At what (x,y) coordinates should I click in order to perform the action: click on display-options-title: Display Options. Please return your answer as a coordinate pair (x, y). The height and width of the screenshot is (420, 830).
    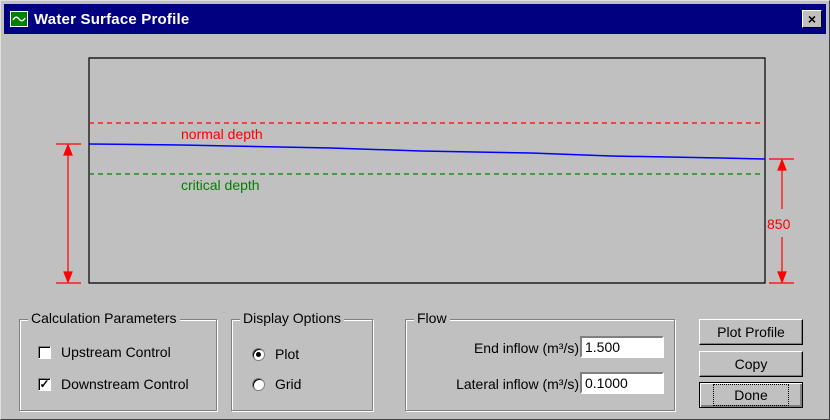
    Looking at the image, I should click on (292, 318).